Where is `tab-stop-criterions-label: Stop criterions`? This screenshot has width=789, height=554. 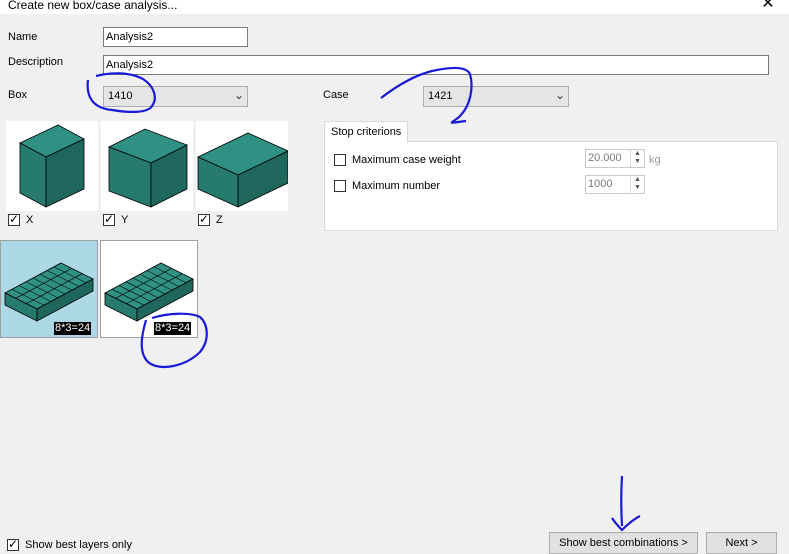
tab-stop-criterions-label: Stop criterions is located at coordinates (366, 132).